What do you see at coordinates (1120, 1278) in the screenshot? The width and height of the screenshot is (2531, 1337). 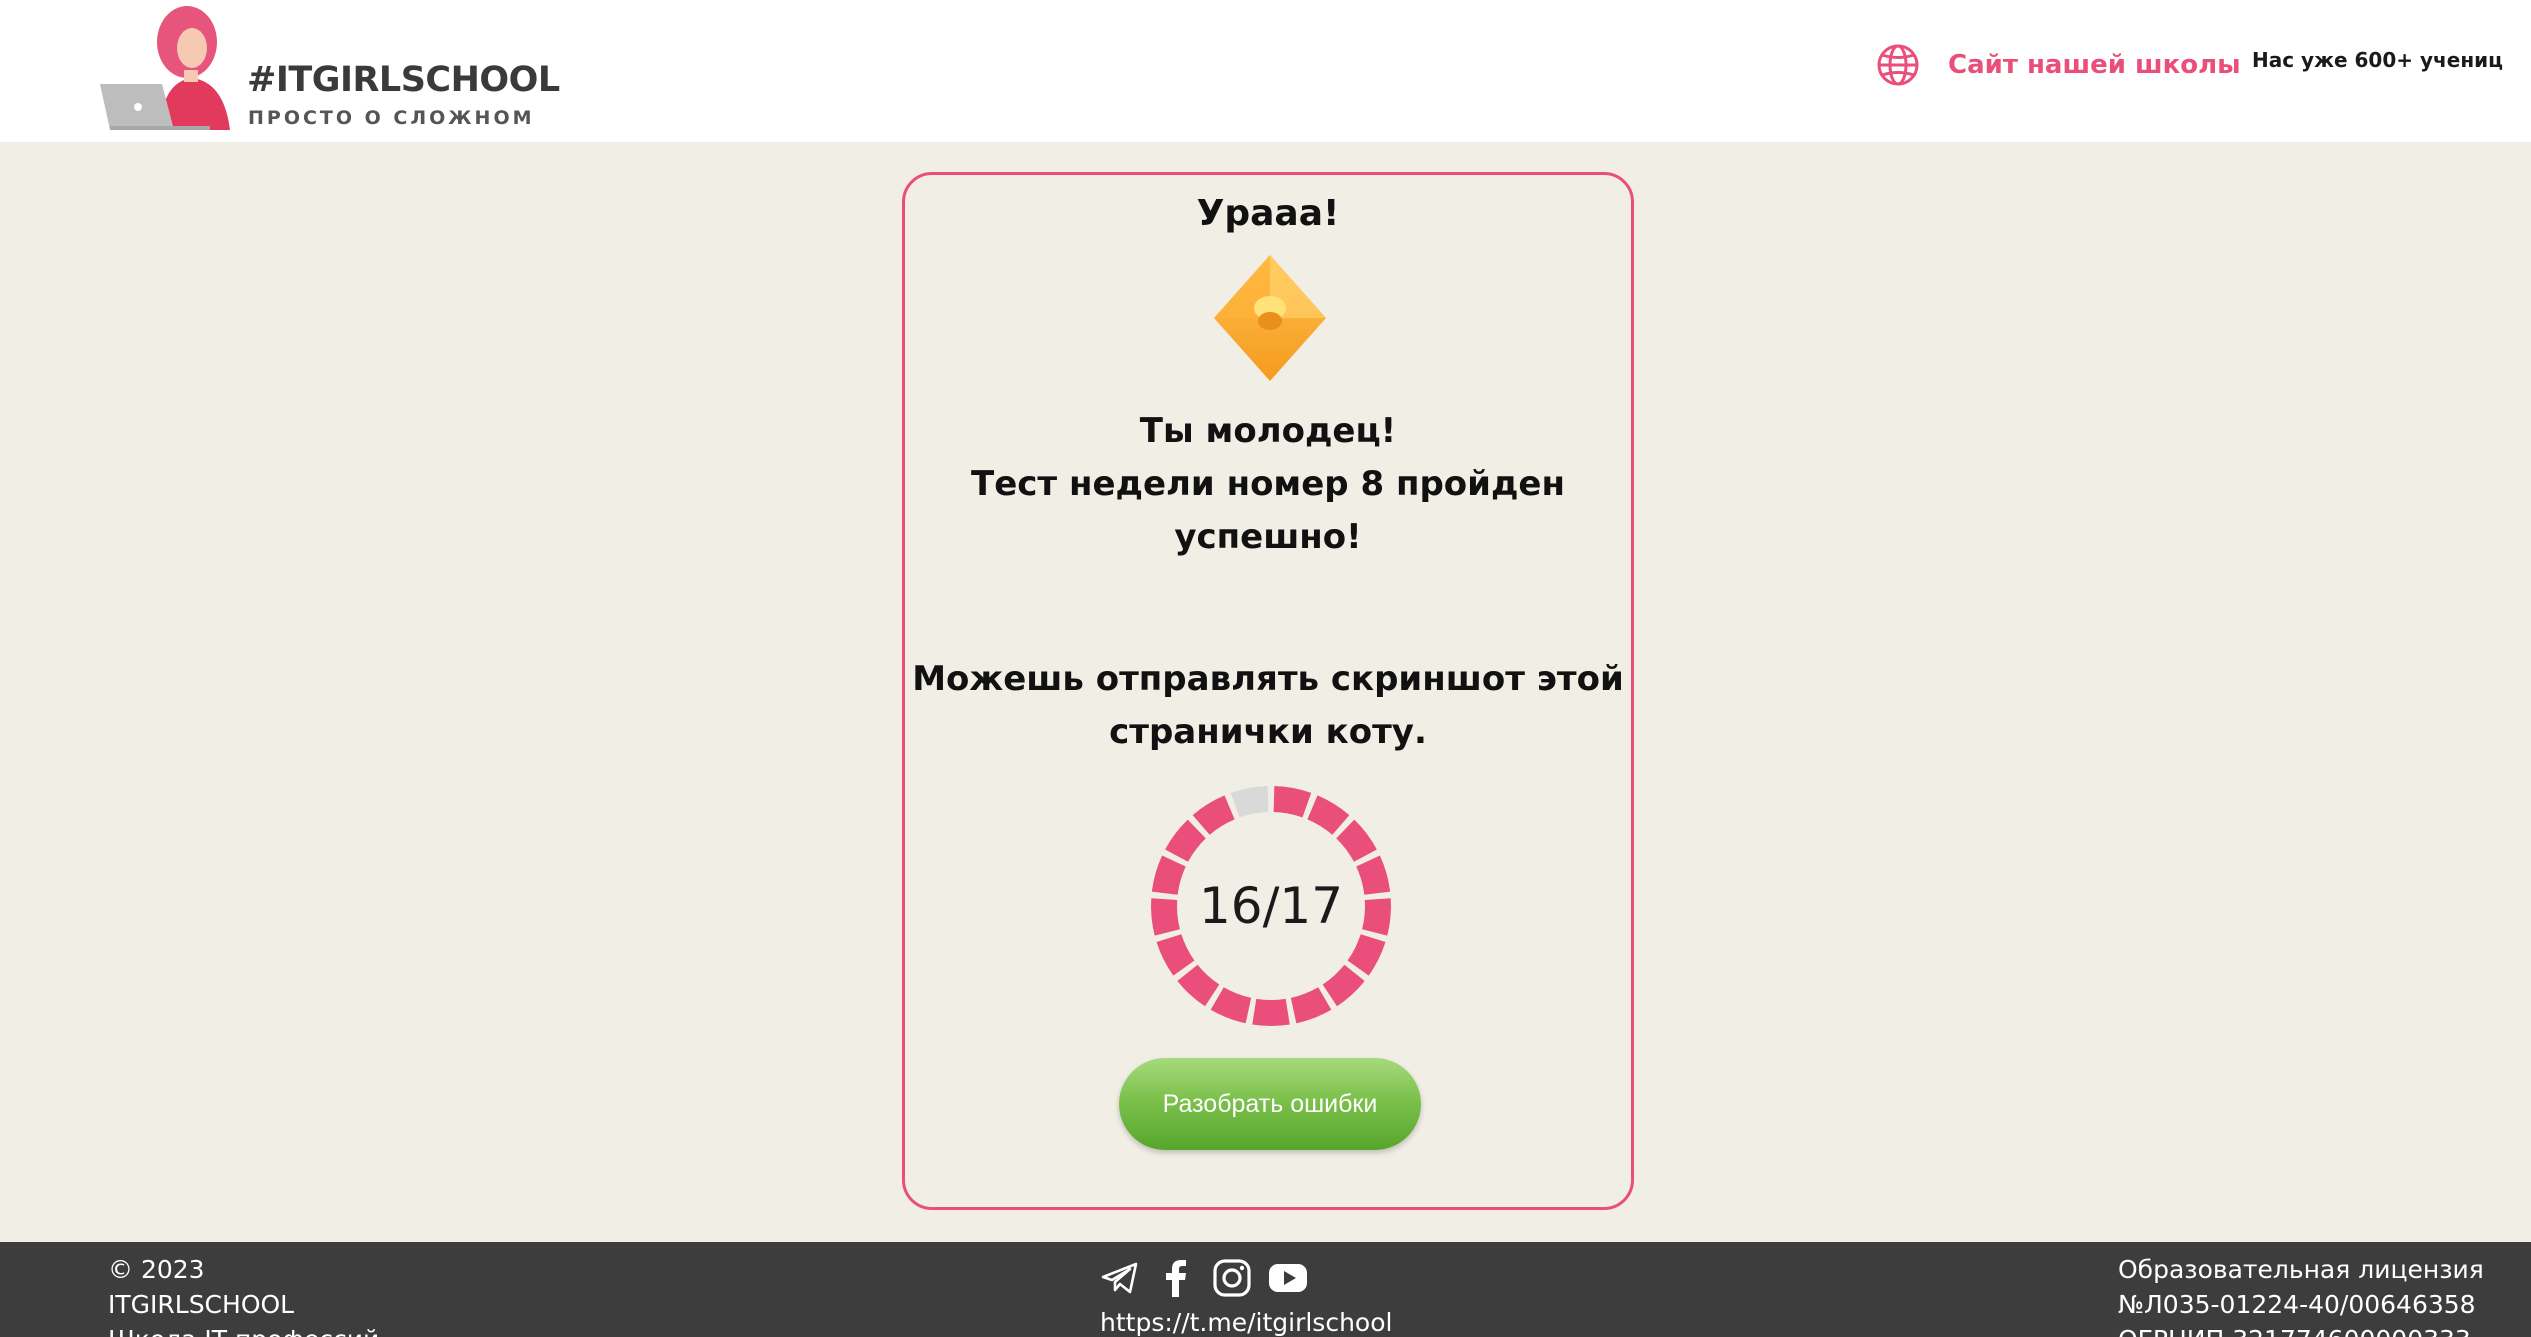 I see `telegram-icon` at bounding box center [1120, 1278].